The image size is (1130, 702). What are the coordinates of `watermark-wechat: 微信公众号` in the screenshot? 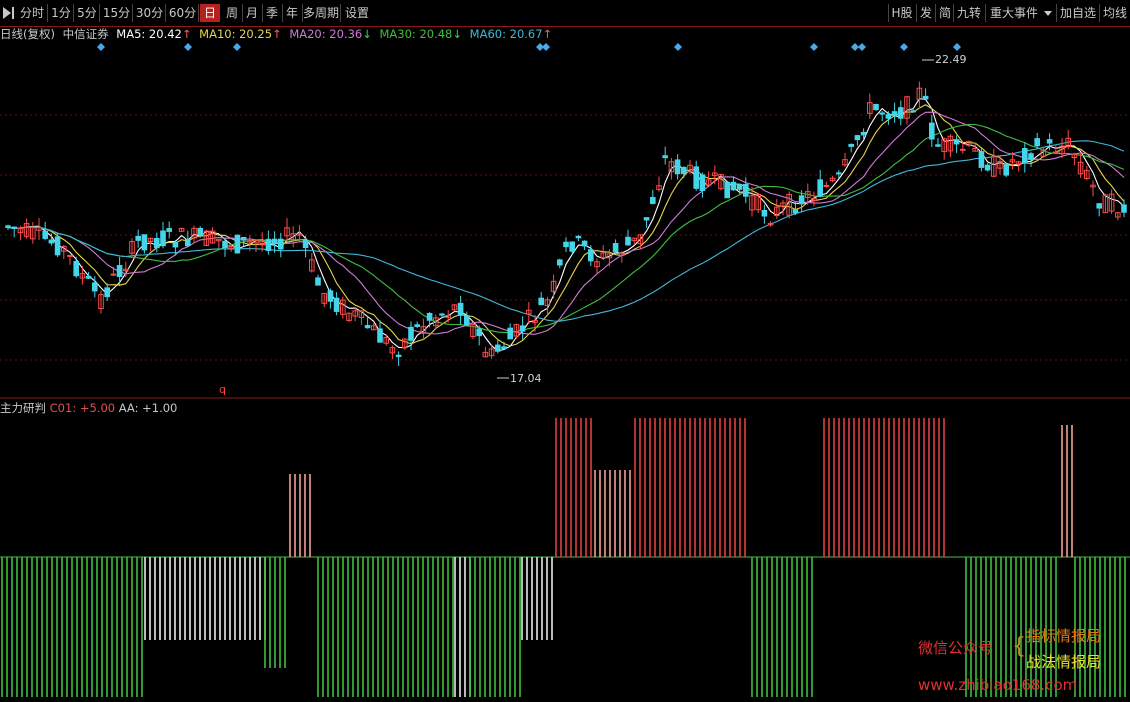 It's located at (956, 648).